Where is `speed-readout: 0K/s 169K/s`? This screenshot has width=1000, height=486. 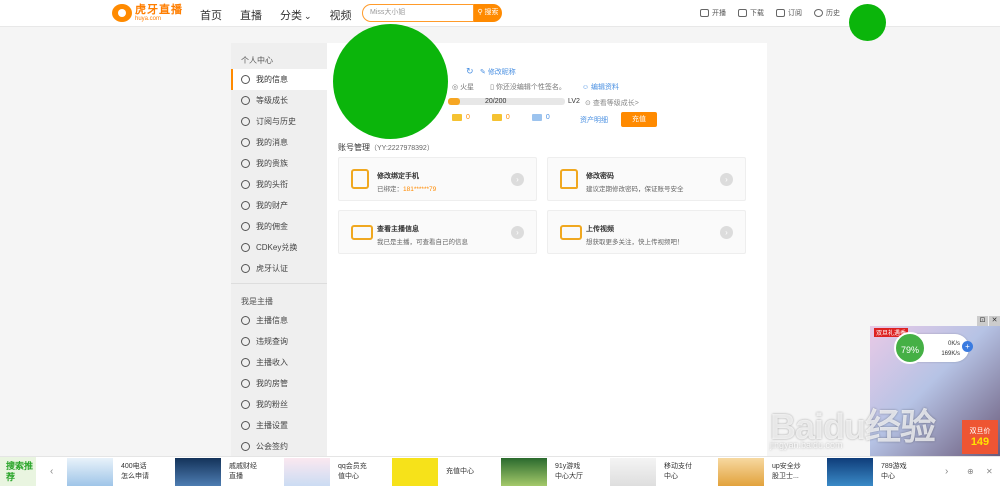 speed-readout: 0K/s 169K/s is located at coordinates (950, 349).